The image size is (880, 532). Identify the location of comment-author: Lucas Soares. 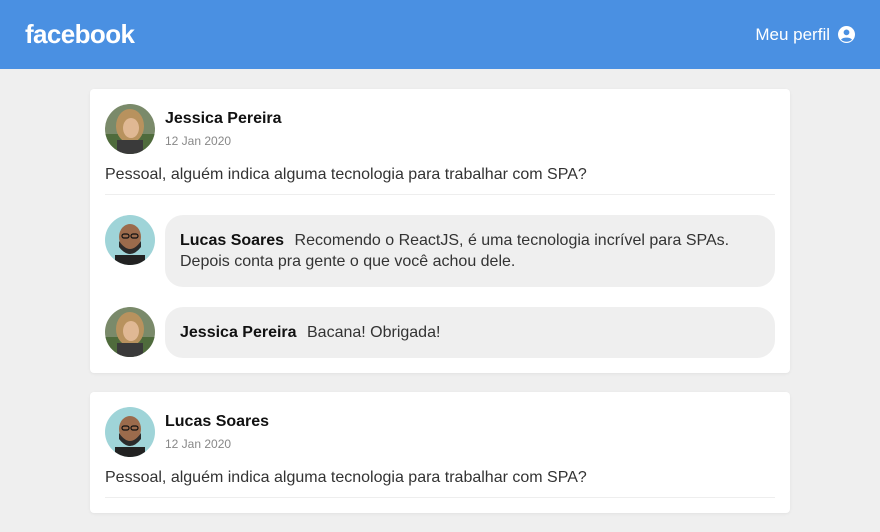
(232, 240).